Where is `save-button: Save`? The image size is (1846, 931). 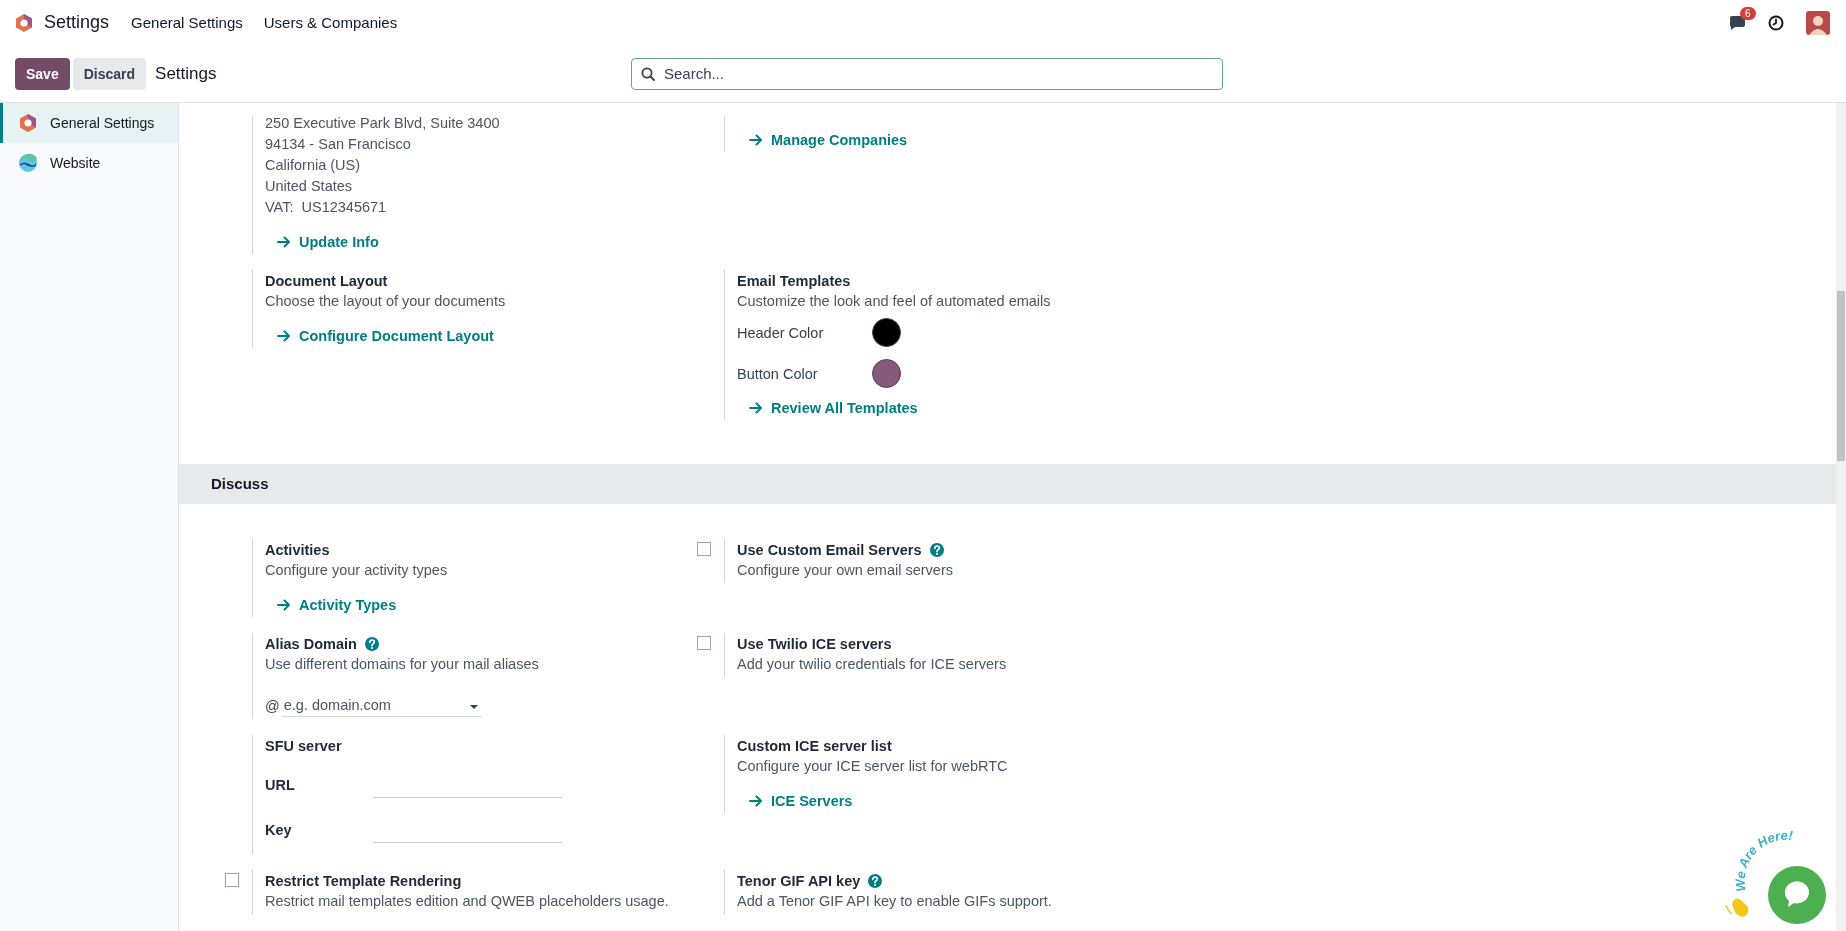
save-button: Save is located at coordinates (42, 73).